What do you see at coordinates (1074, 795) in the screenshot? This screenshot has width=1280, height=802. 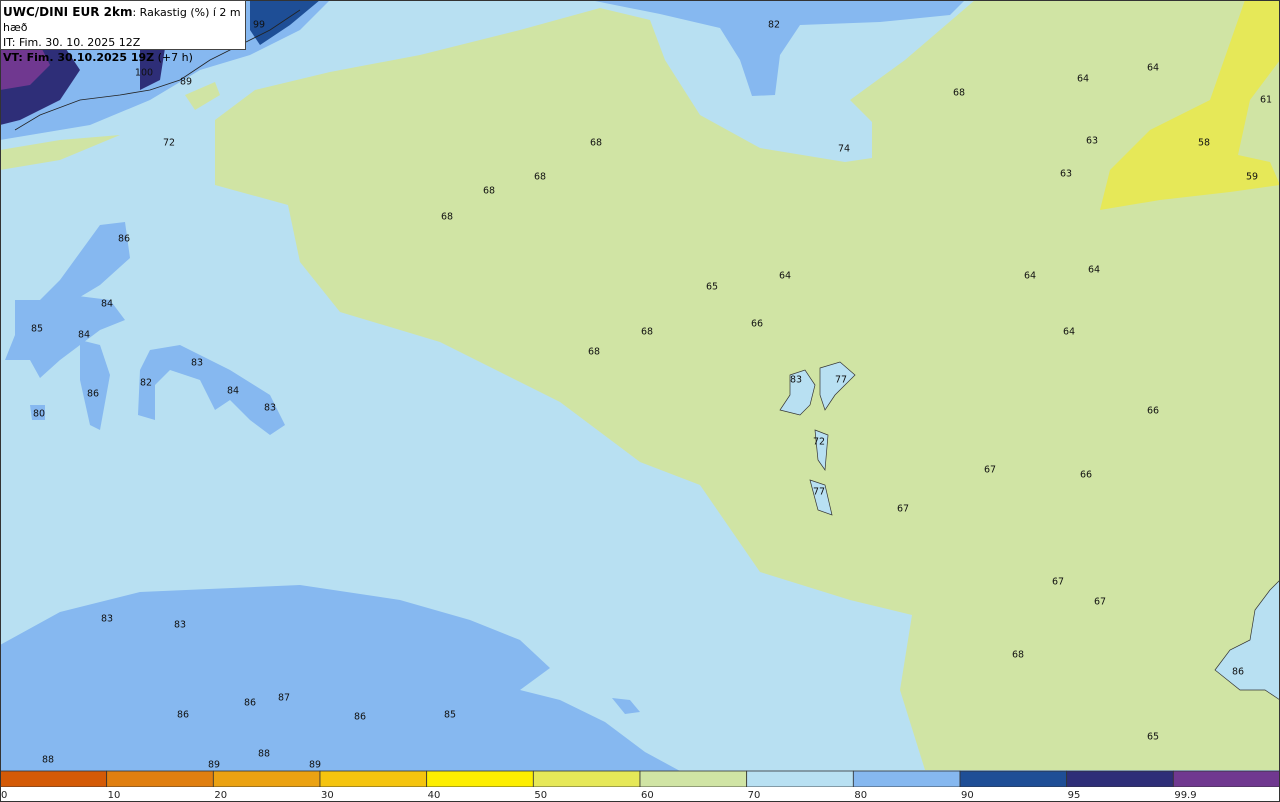 I see `colorbar-tick-label: 95` at bounding box center [1074, 795].